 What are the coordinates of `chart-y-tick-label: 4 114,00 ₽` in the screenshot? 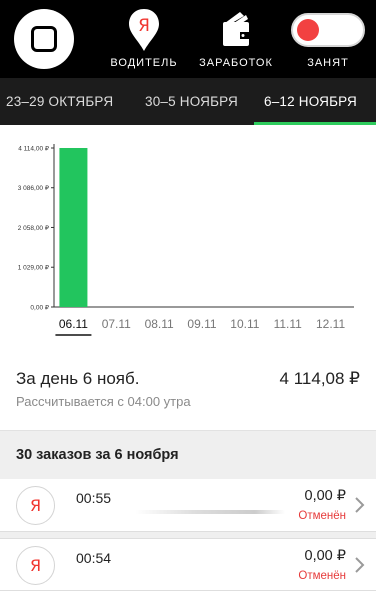 It's located at (33, 149).